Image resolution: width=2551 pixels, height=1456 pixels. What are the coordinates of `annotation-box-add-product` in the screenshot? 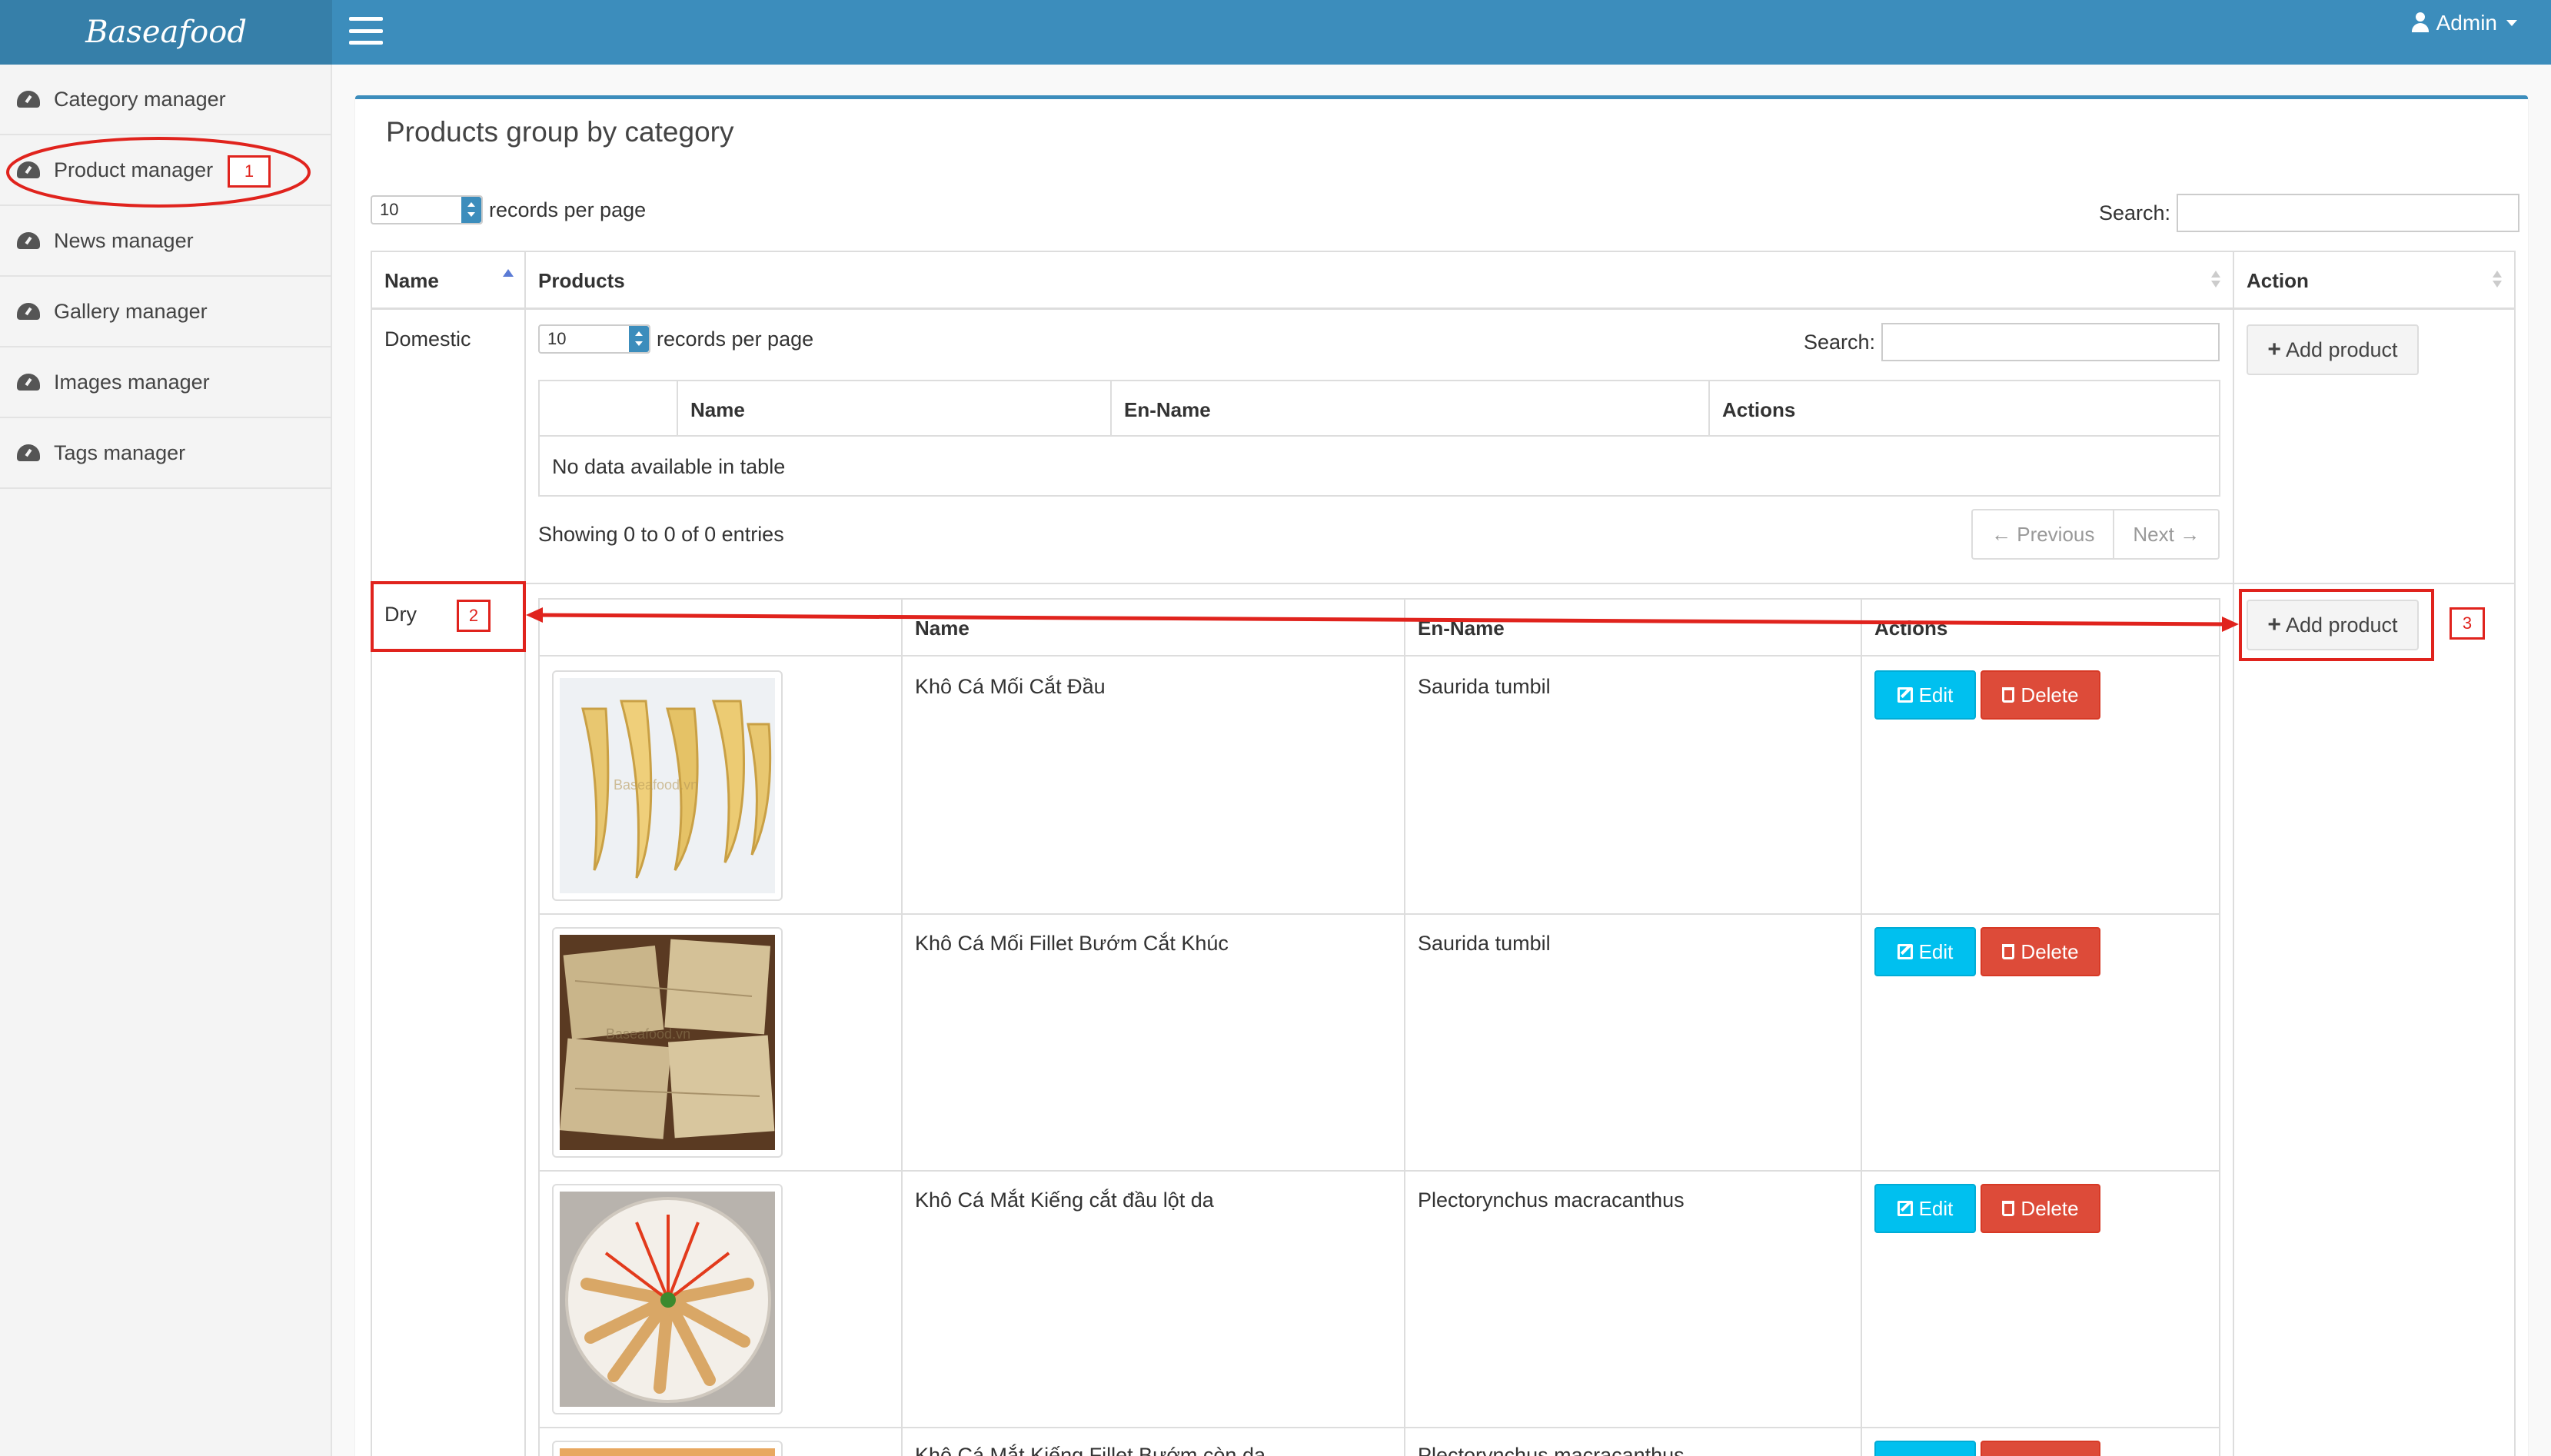 It's located at (2336, 625).